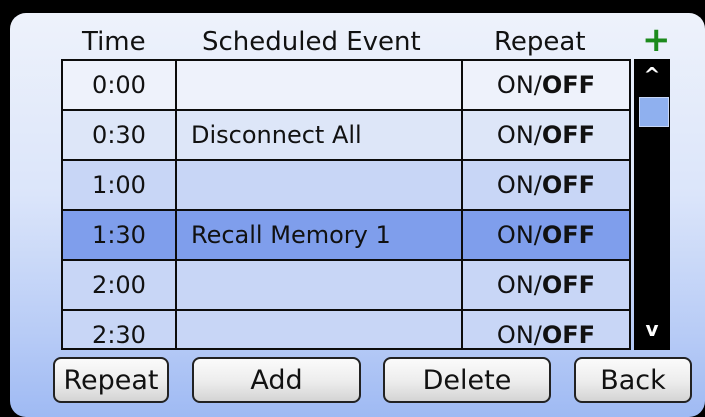 This screenshot has height=417, width=705. Describe the element at coordinates (119, 135) in the screenshot. I see `time-cell: 0:30` at that location.